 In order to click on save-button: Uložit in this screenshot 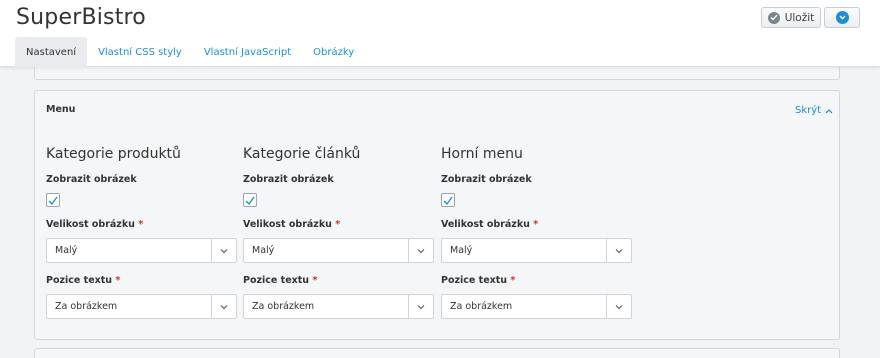, I will do `click(791, 17)`.